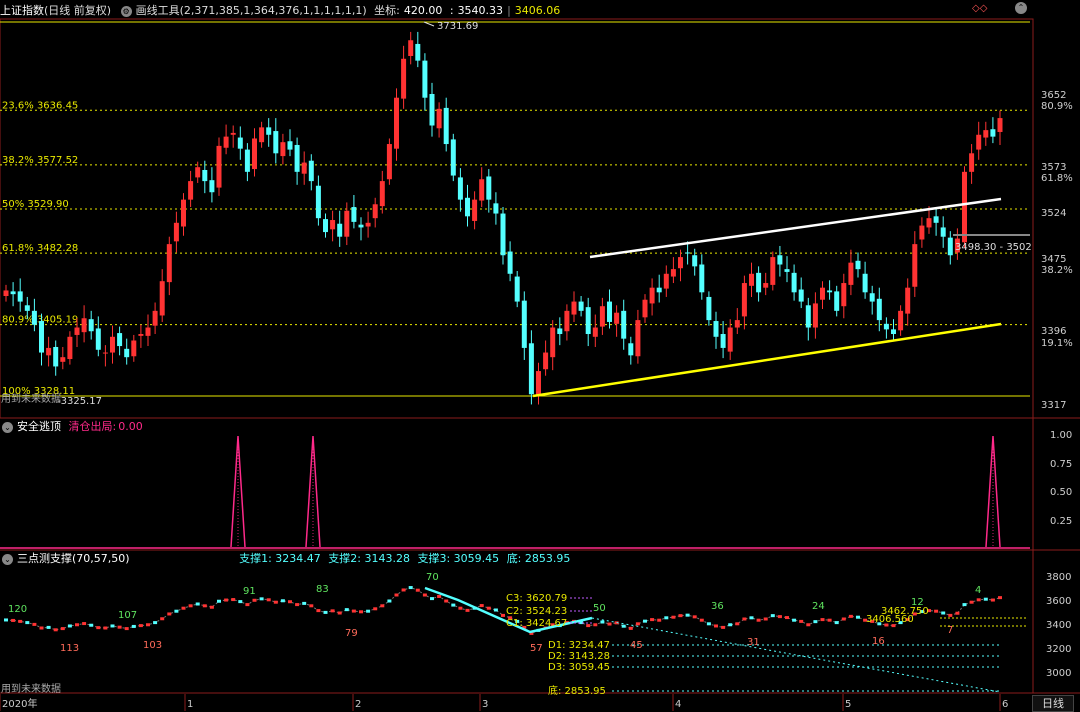 This screenshot has height=712, width=1080. What do you see at coordinates (678, 704) in the screenshot?
I see `x-axis-label: 4` at bounding box center [678, 704].